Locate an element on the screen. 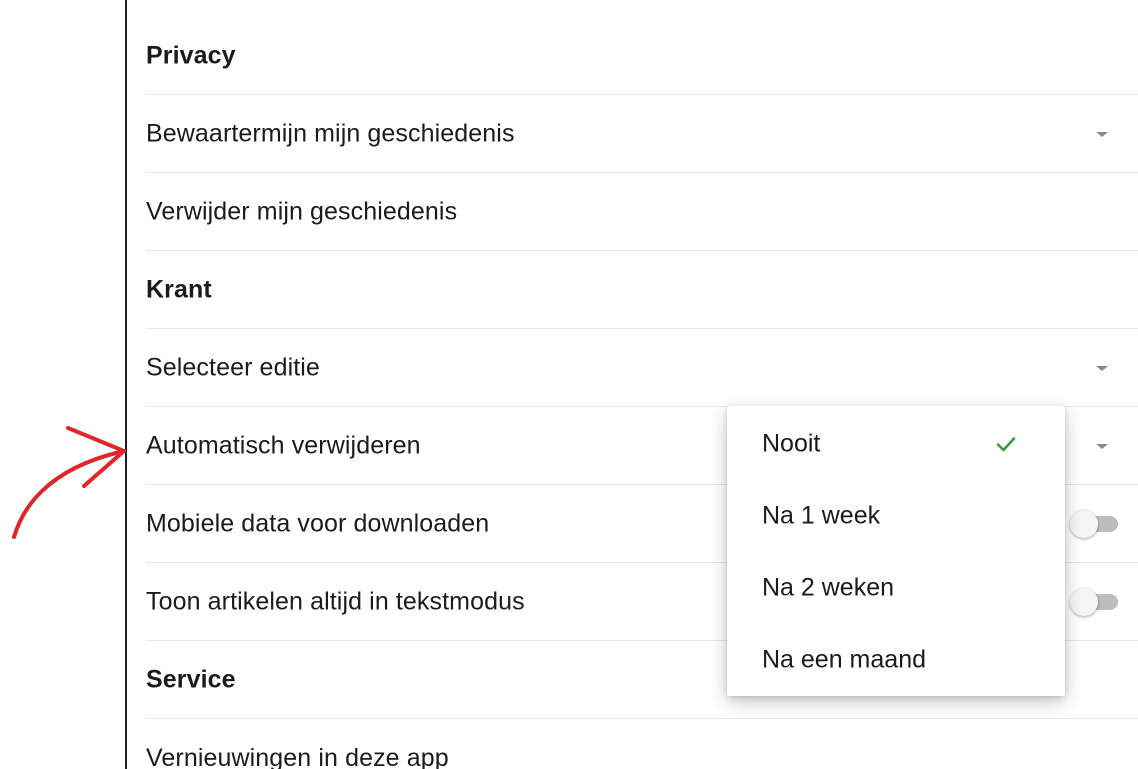 The height and width of the screenshot is (769, 1138). setting-select-edition: Selecteer editie is located at coordinates (642, 368).